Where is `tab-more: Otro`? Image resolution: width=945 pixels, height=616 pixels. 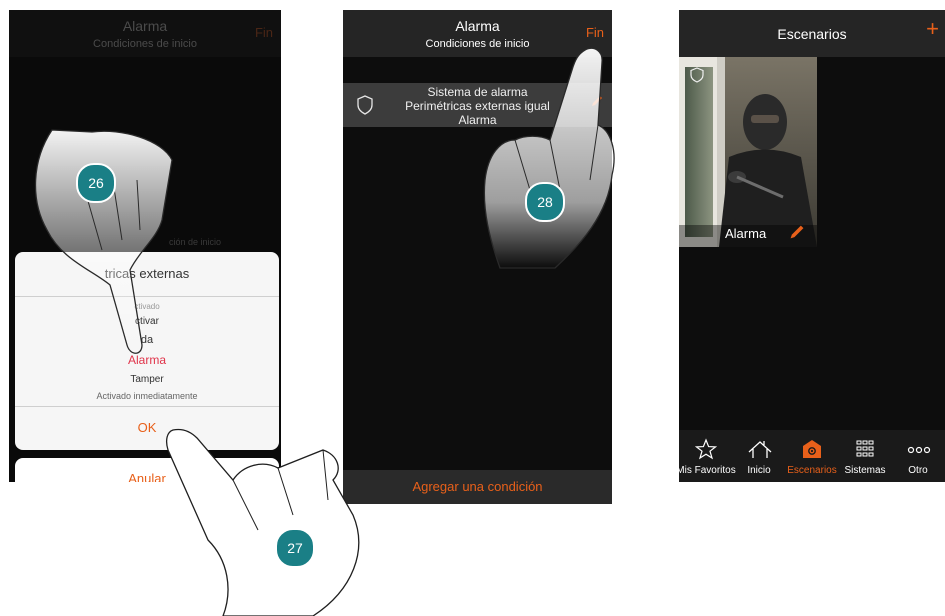 tab-more: Otro is located at coordinates (918, 456).